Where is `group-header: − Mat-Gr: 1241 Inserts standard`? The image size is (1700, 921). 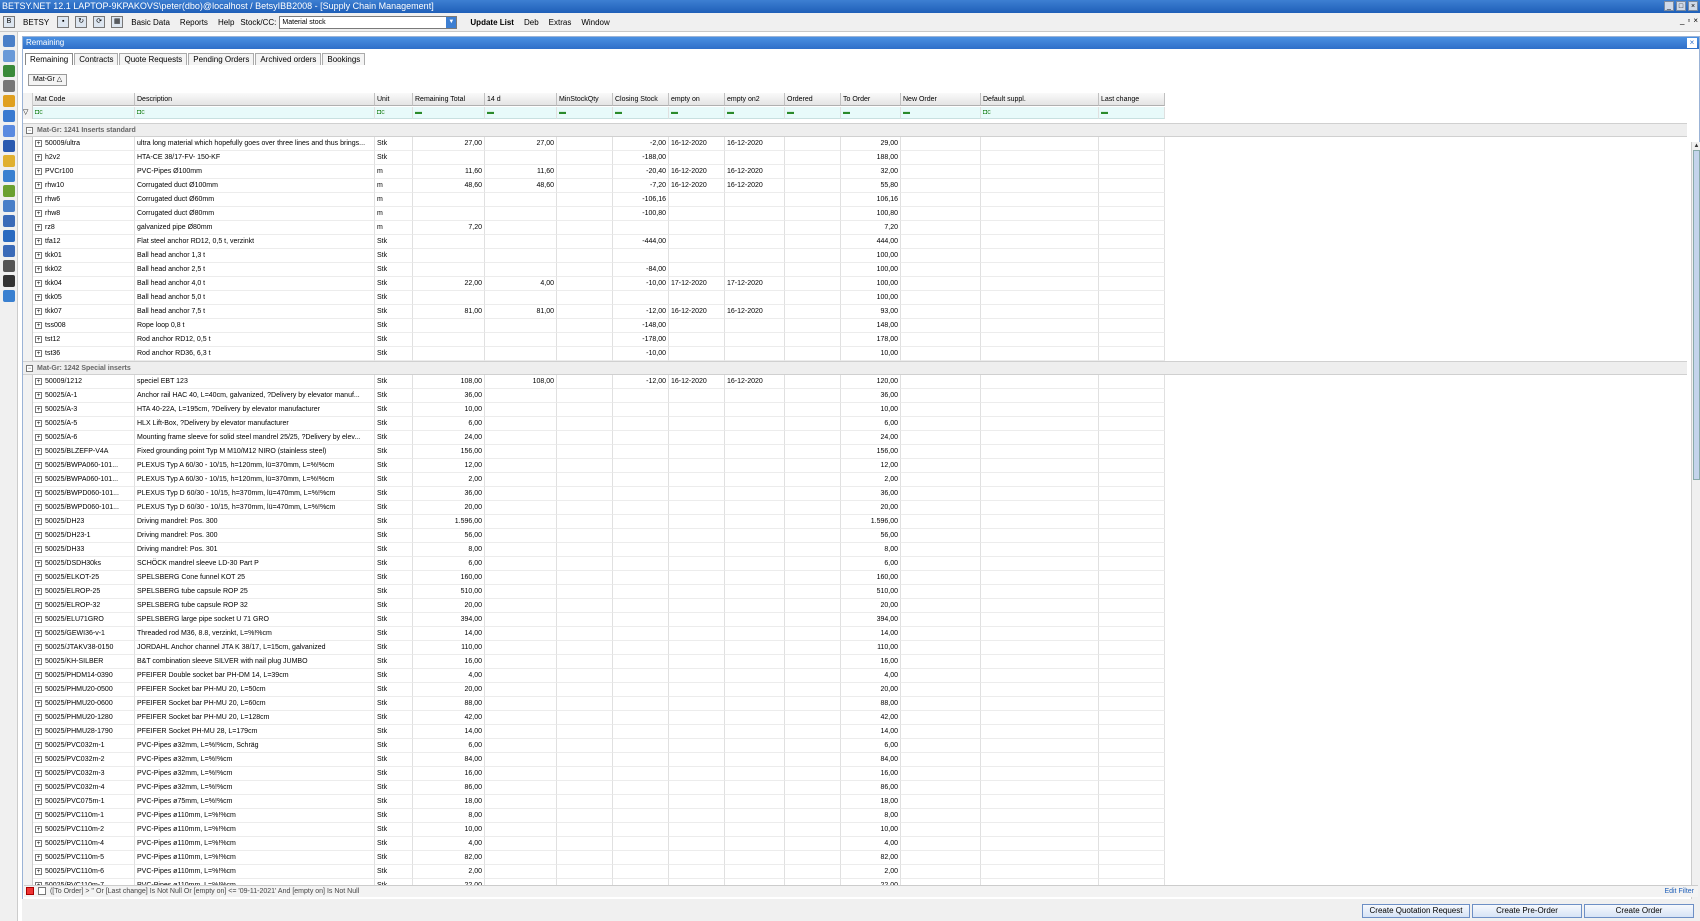 group-header: − Mat-Gr: 1241 Inserts standard is located at coordinates (855, 130).